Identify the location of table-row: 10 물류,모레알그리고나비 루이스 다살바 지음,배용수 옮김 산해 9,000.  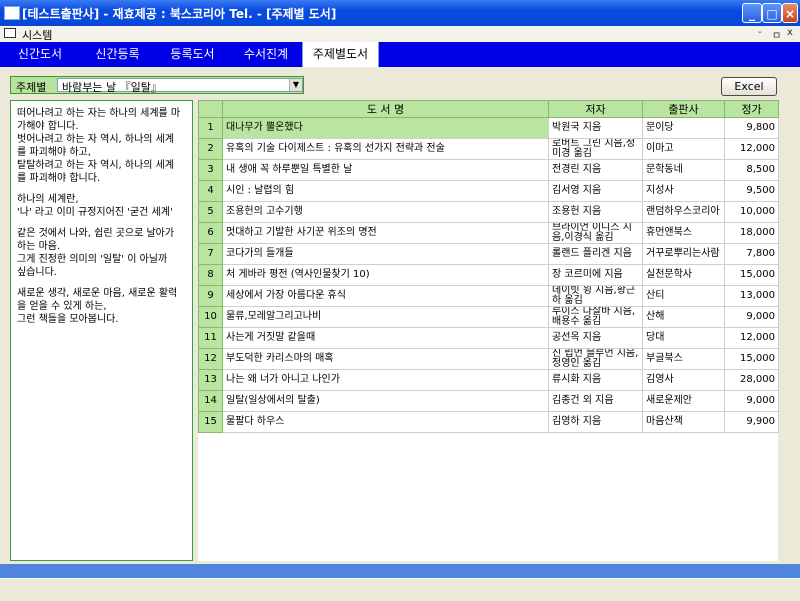
(488, 317).